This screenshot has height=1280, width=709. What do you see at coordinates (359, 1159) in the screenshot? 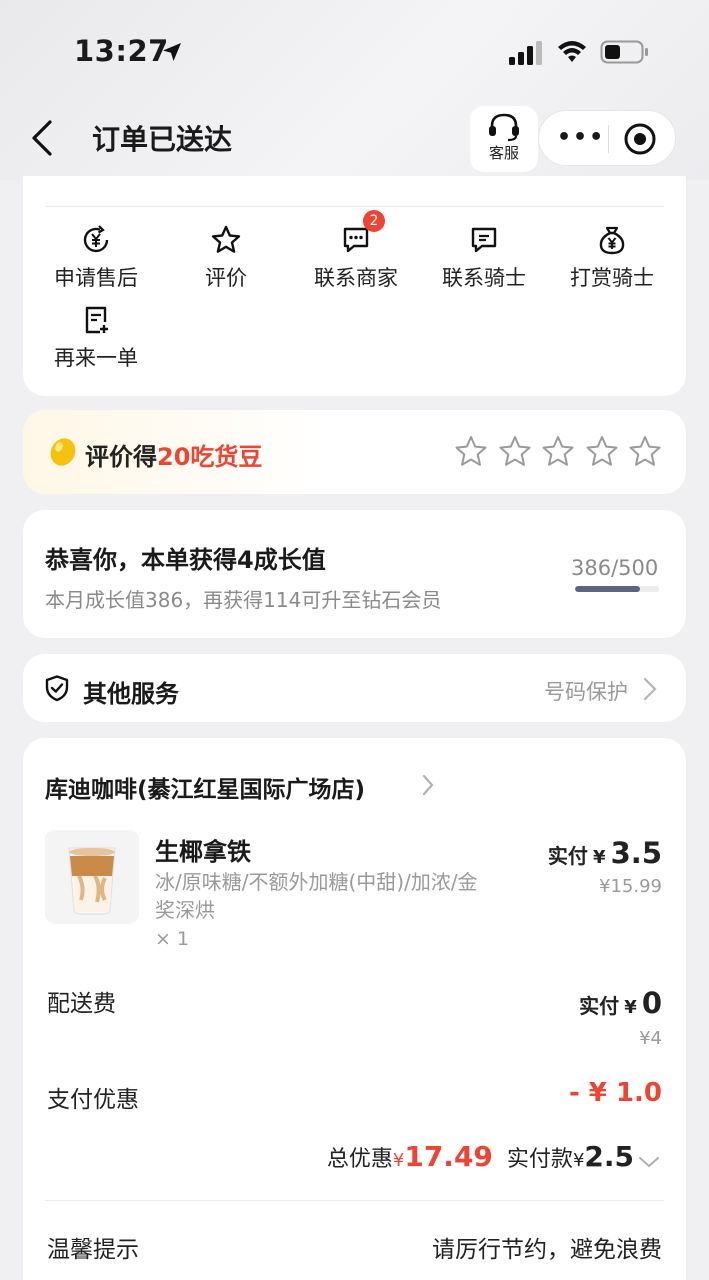
I see `total-discount-label: 总优惠` at bounding box center [359, 1159].